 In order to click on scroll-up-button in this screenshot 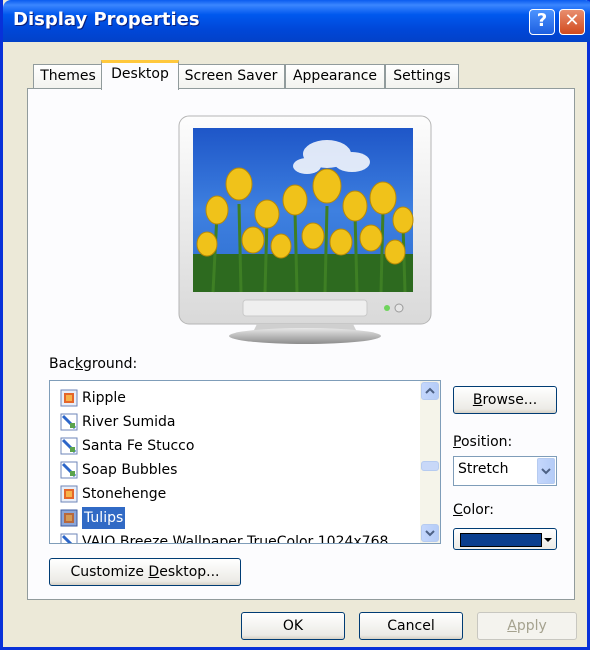, I will do `click(430, 391)`.